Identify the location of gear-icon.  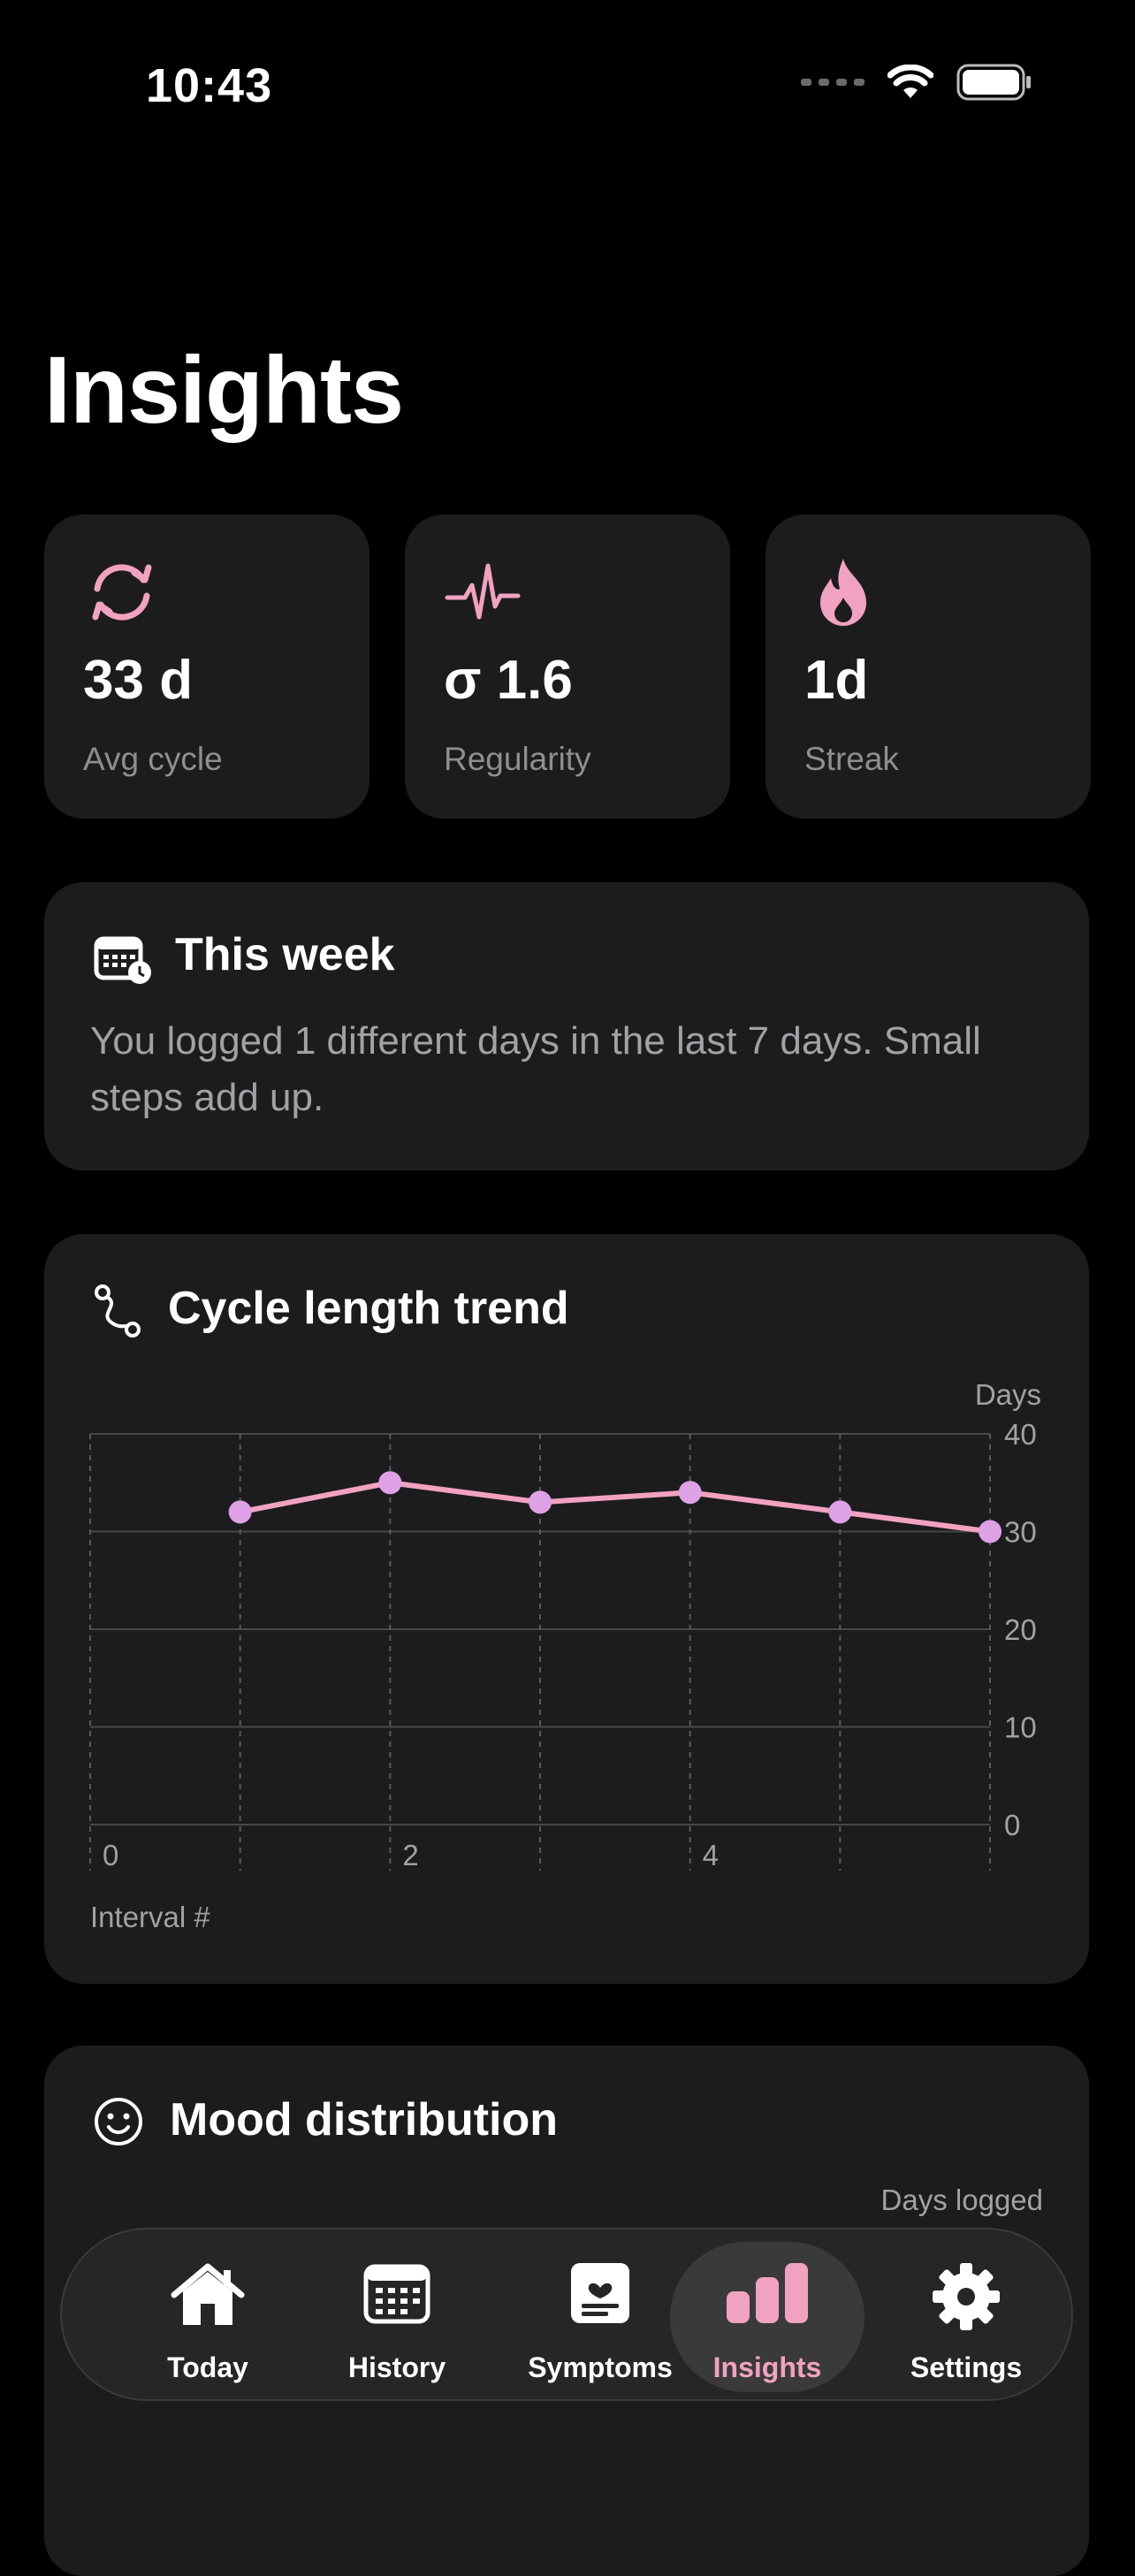
(967, 2296).